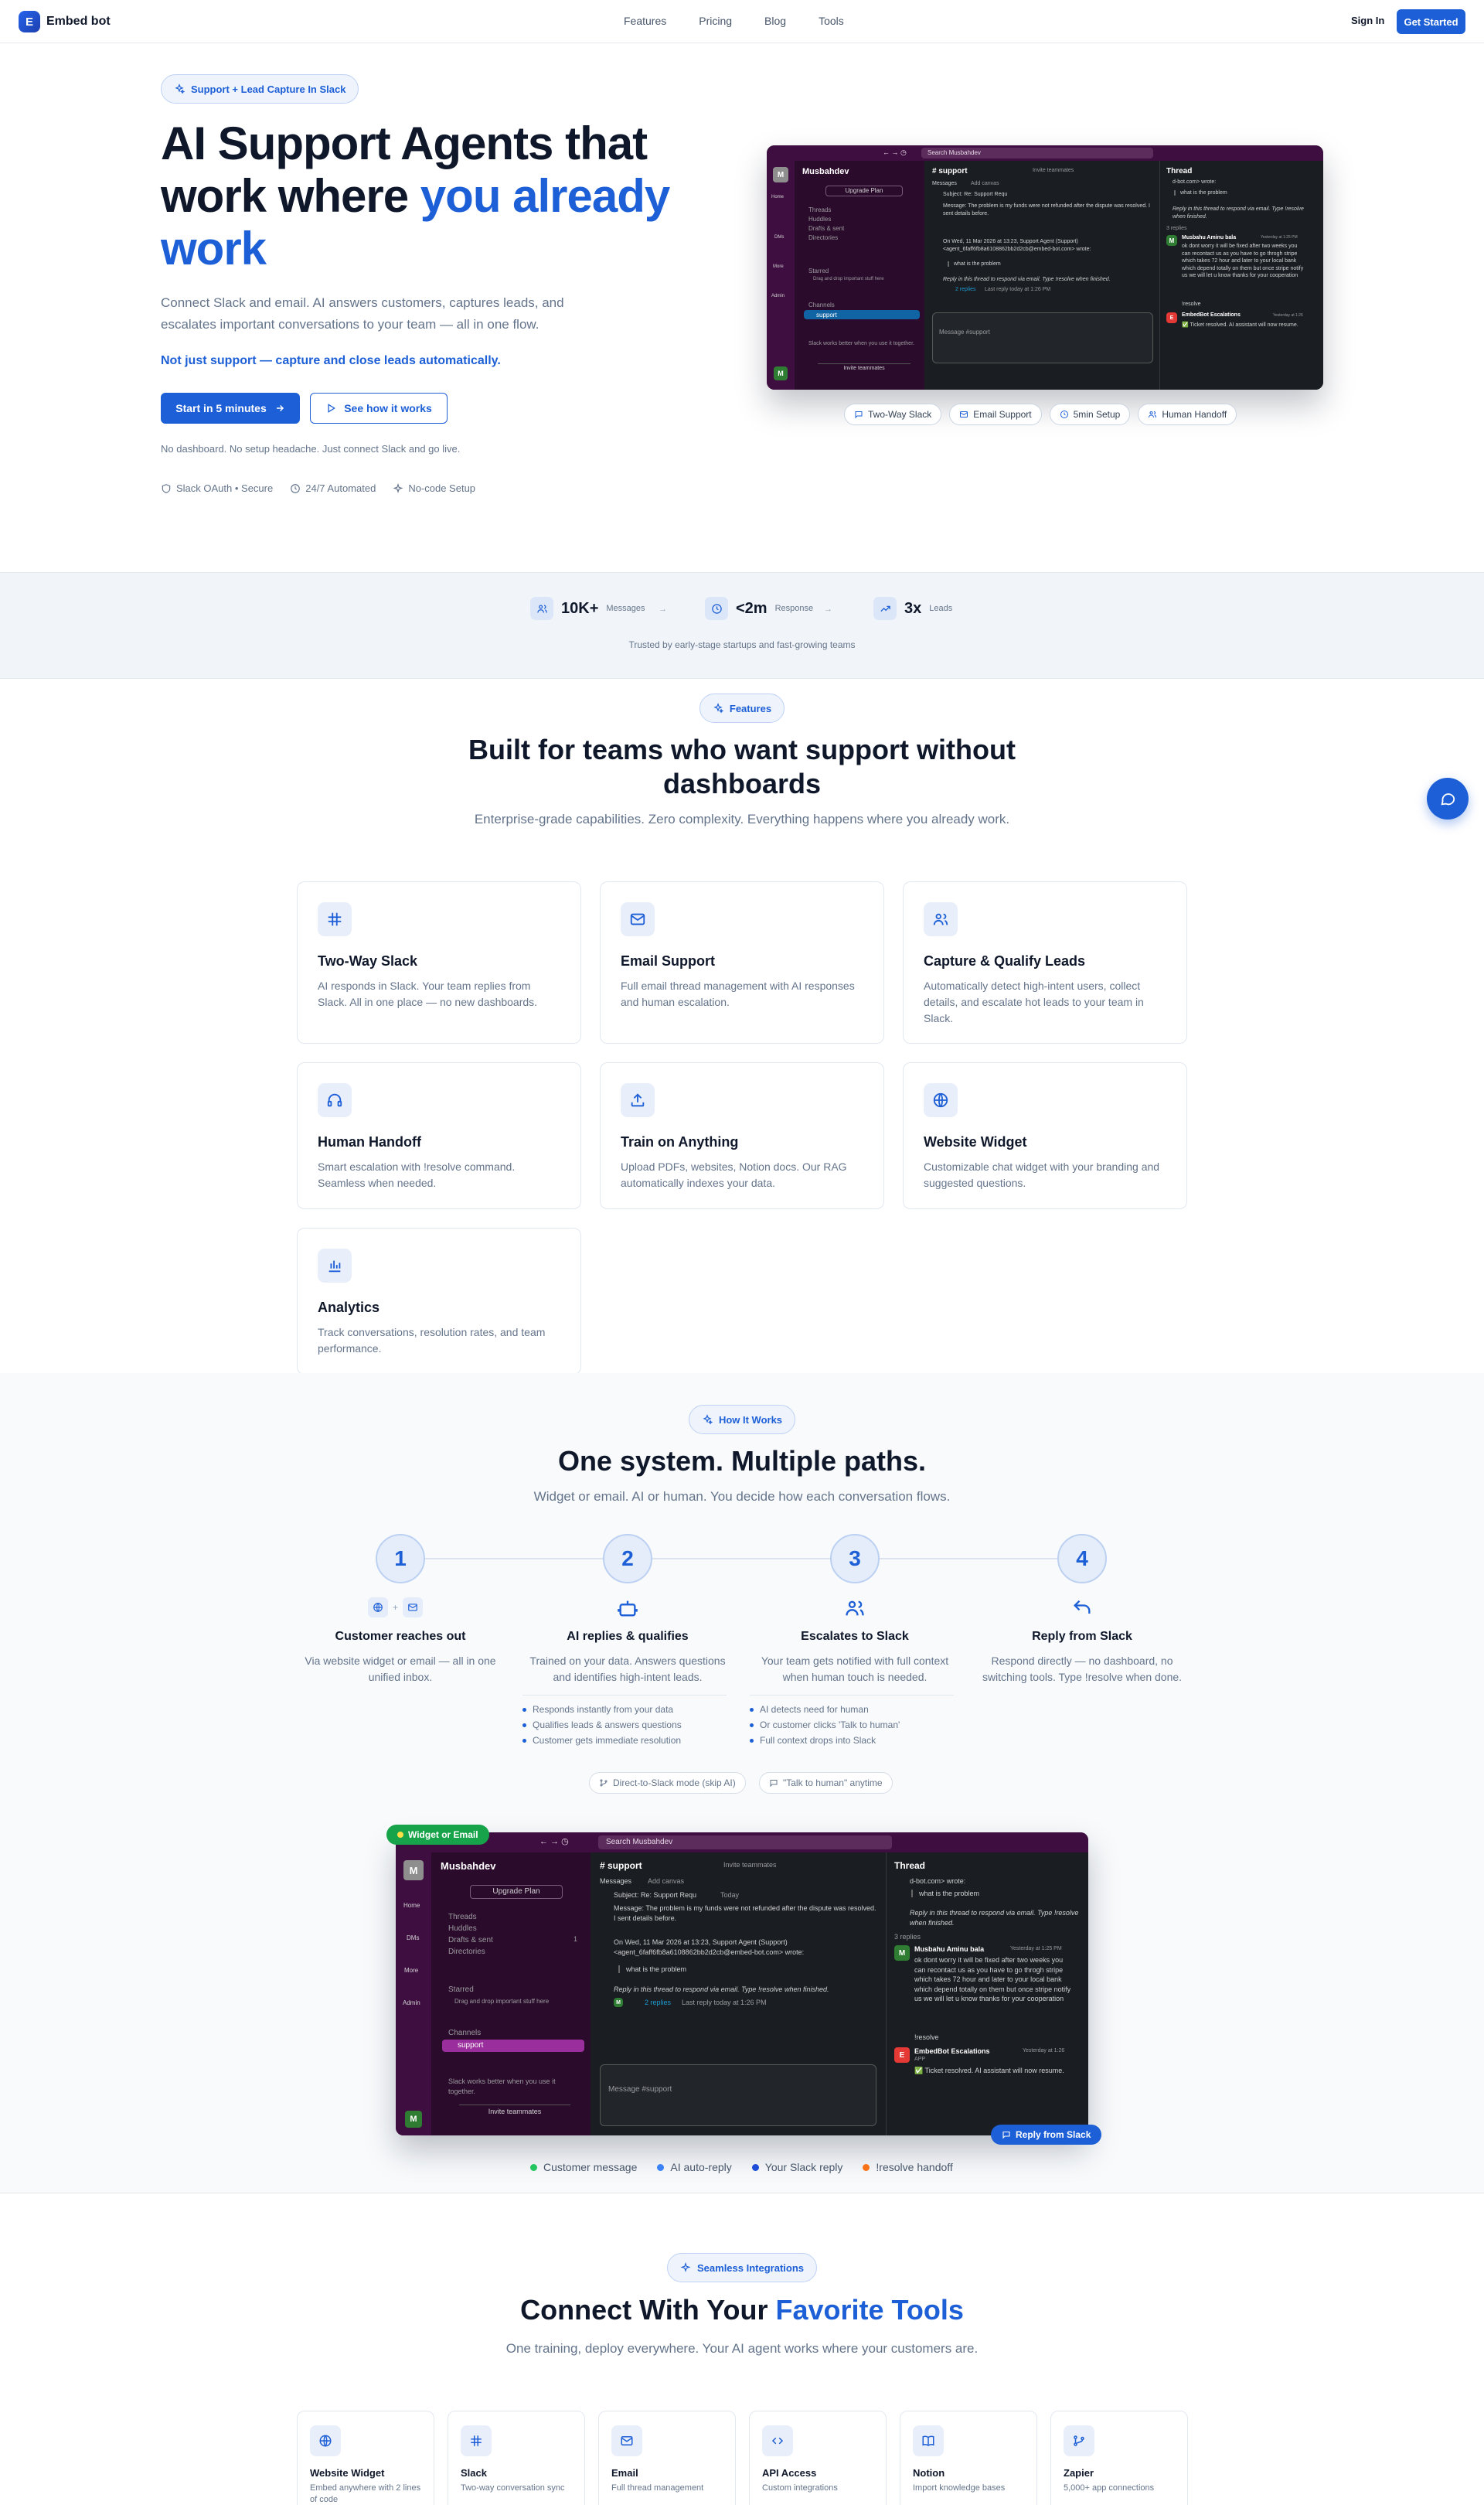 The height and width of the screenshot is (2505, 1484). I want to click on trending-up-icon, so click(885, 608).